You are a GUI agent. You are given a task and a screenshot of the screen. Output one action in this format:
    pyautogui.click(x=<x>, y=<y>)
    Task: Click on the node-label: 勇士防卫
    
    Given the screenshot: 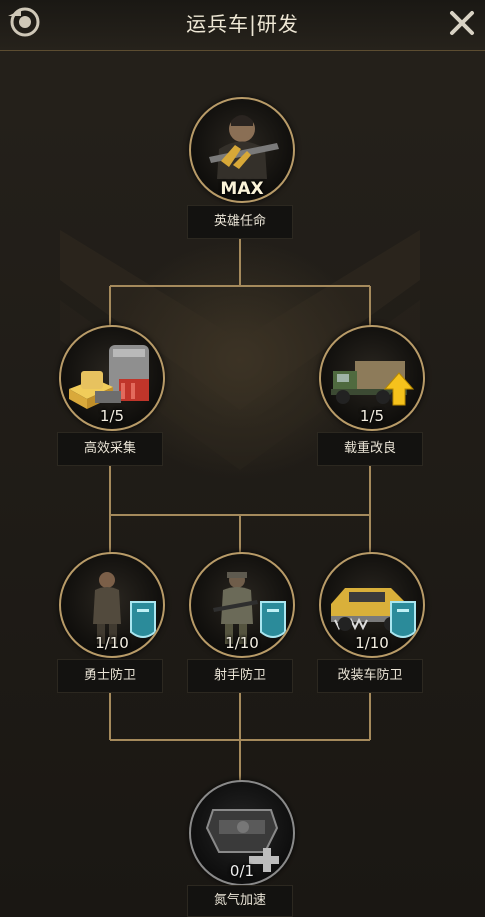 What is the action you would take?
    pyautogui.click(x=110, y=676)
    